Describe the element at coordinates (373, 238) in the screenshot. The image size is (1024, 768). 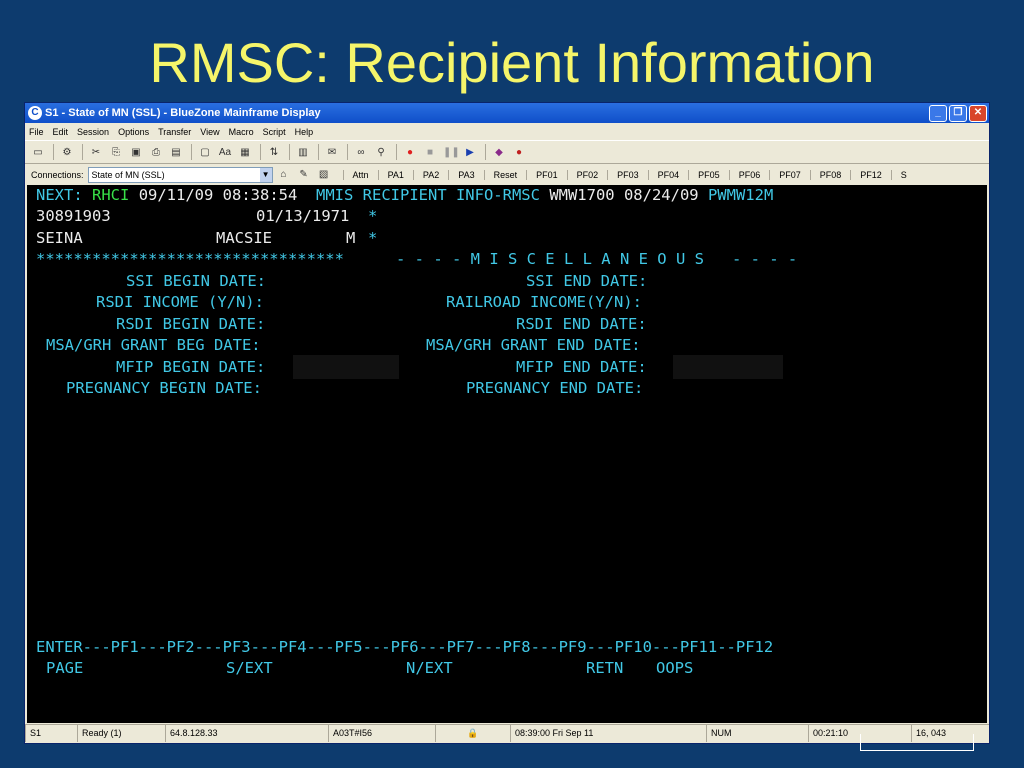
I see `sex-marker: *` at that location.